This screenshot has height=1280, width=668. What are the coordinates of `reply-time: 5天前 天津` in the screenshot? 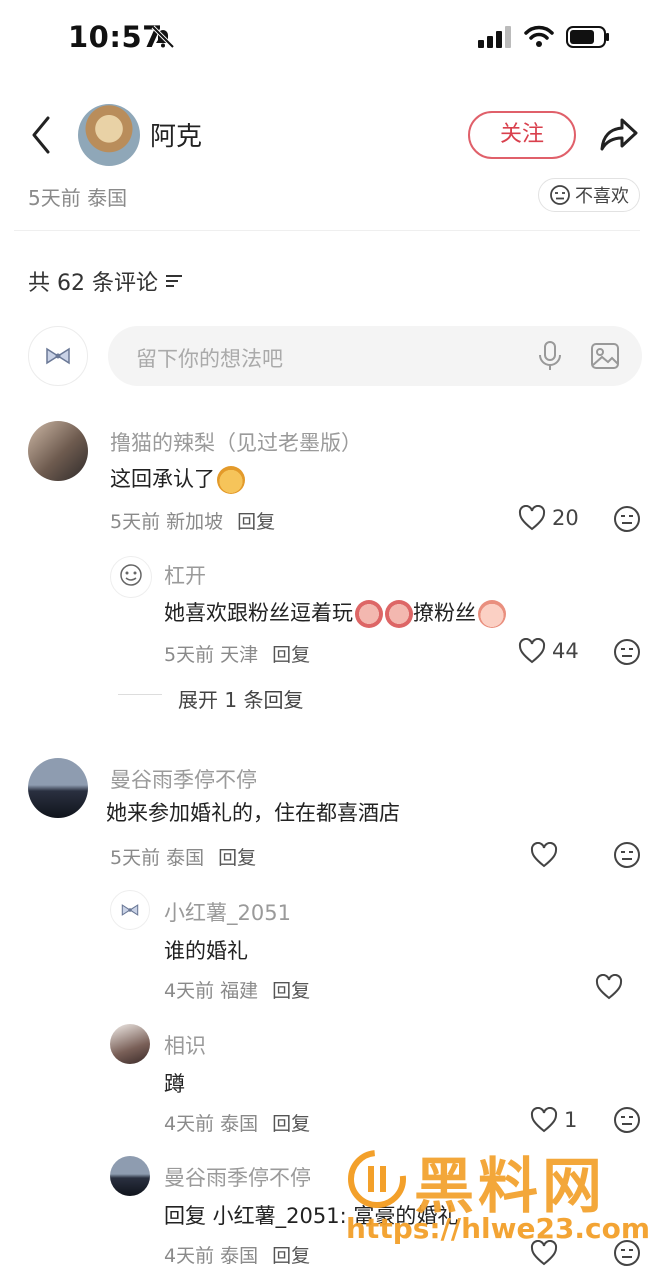 It's located at (211, 655).